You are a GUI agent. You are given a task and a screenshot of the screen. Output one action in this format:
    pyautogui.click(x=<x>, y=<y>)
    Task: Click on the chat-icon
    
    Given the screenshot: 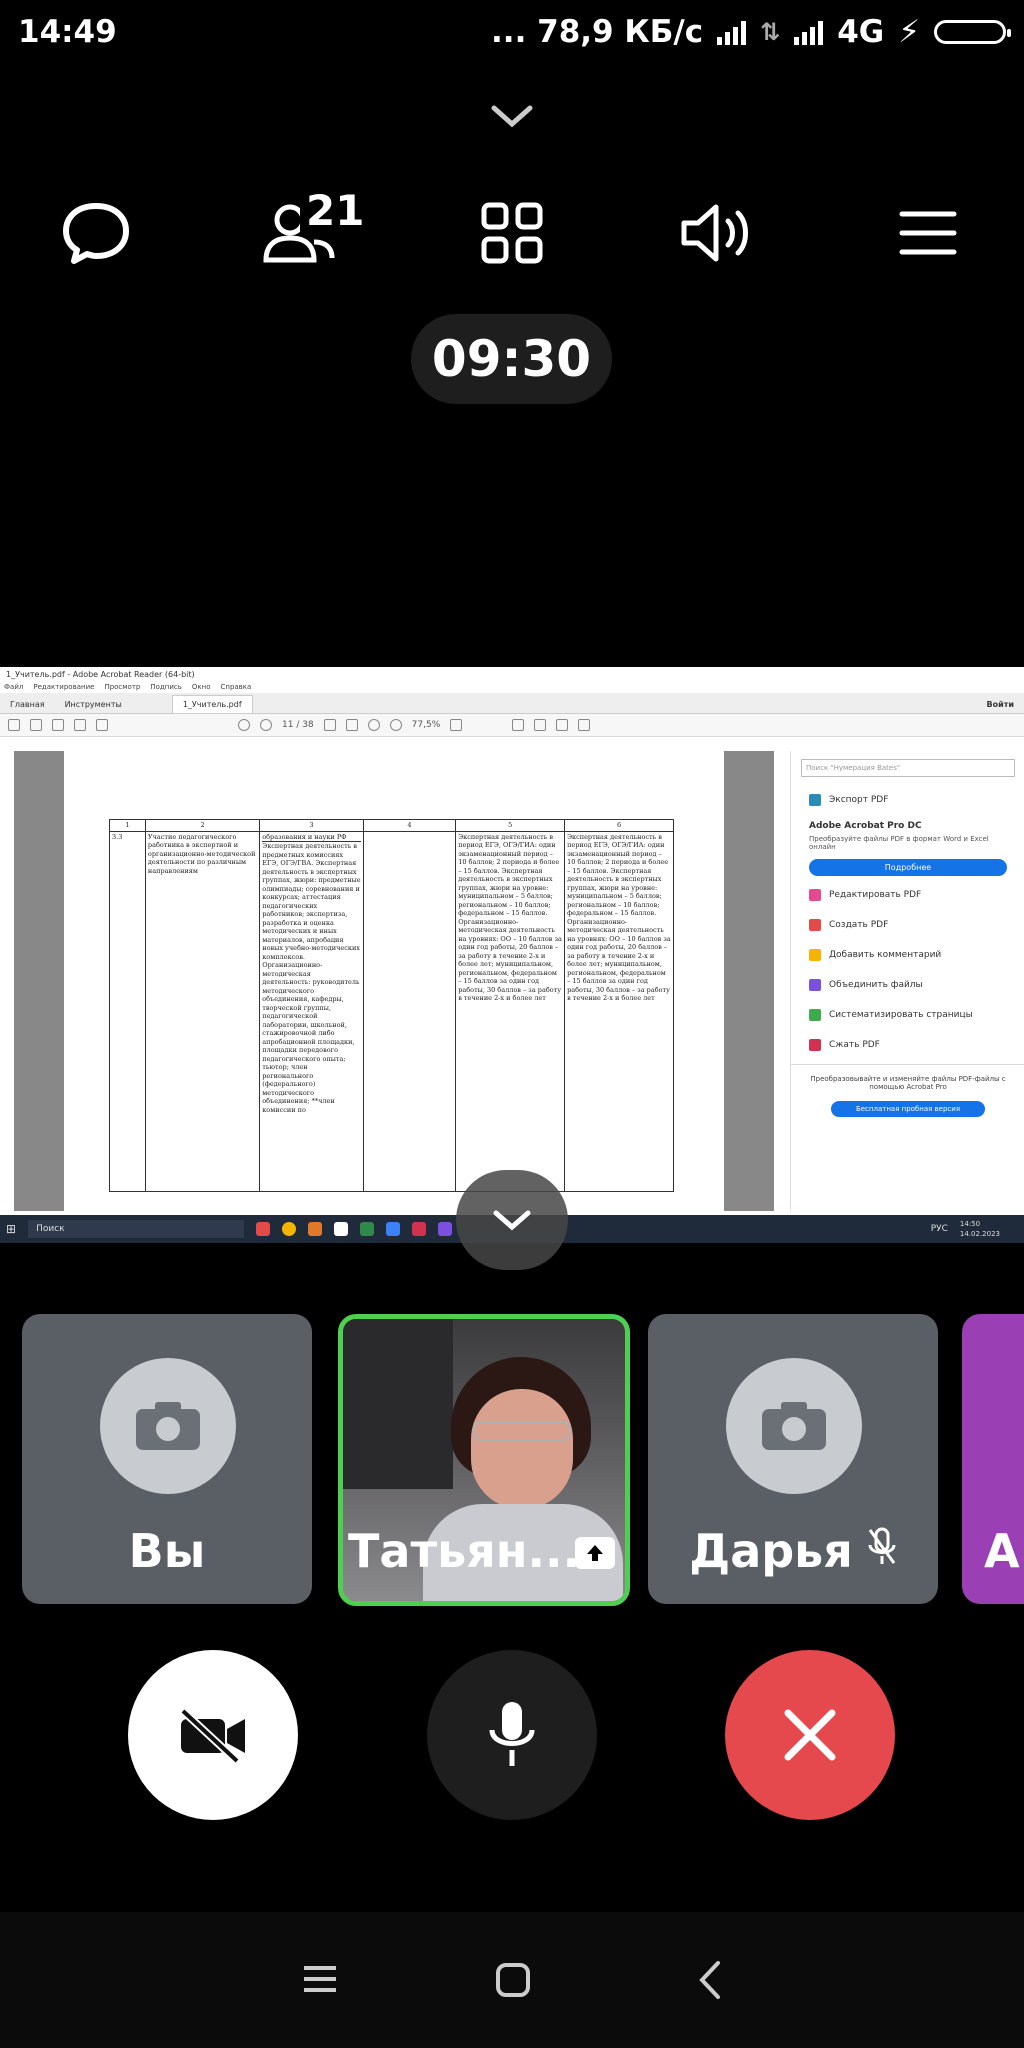 What is the action you would take?
    pyautogui.click(x=96, y=233)
    